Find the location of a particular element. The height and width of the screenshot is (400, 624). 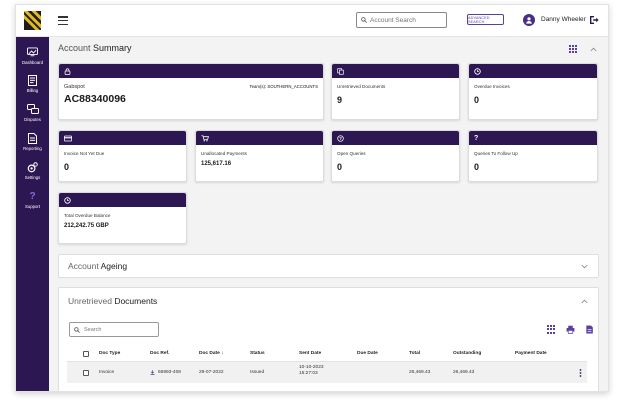

account-name: Gabspot is located at coordinates (74, 87).